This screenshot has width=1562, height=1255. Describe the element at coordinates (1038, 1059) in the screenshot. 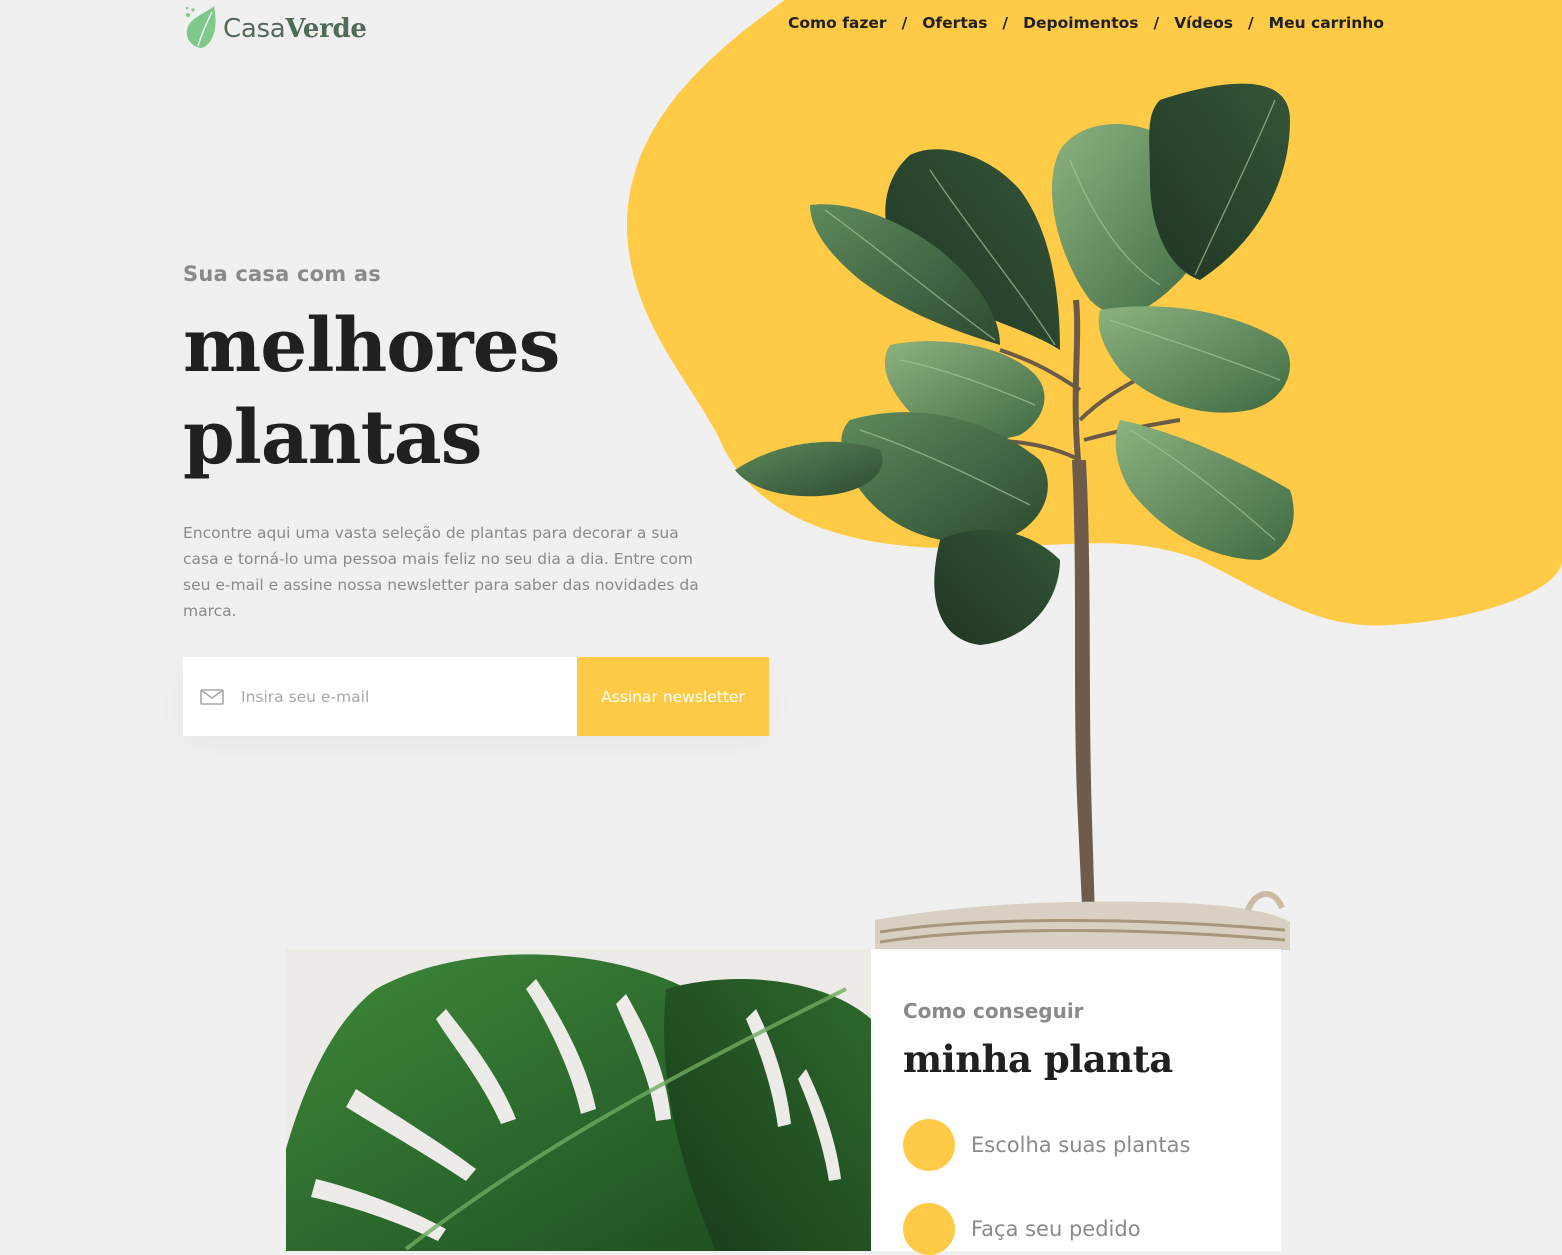

I see `how-to-title: minha planta` at that location.